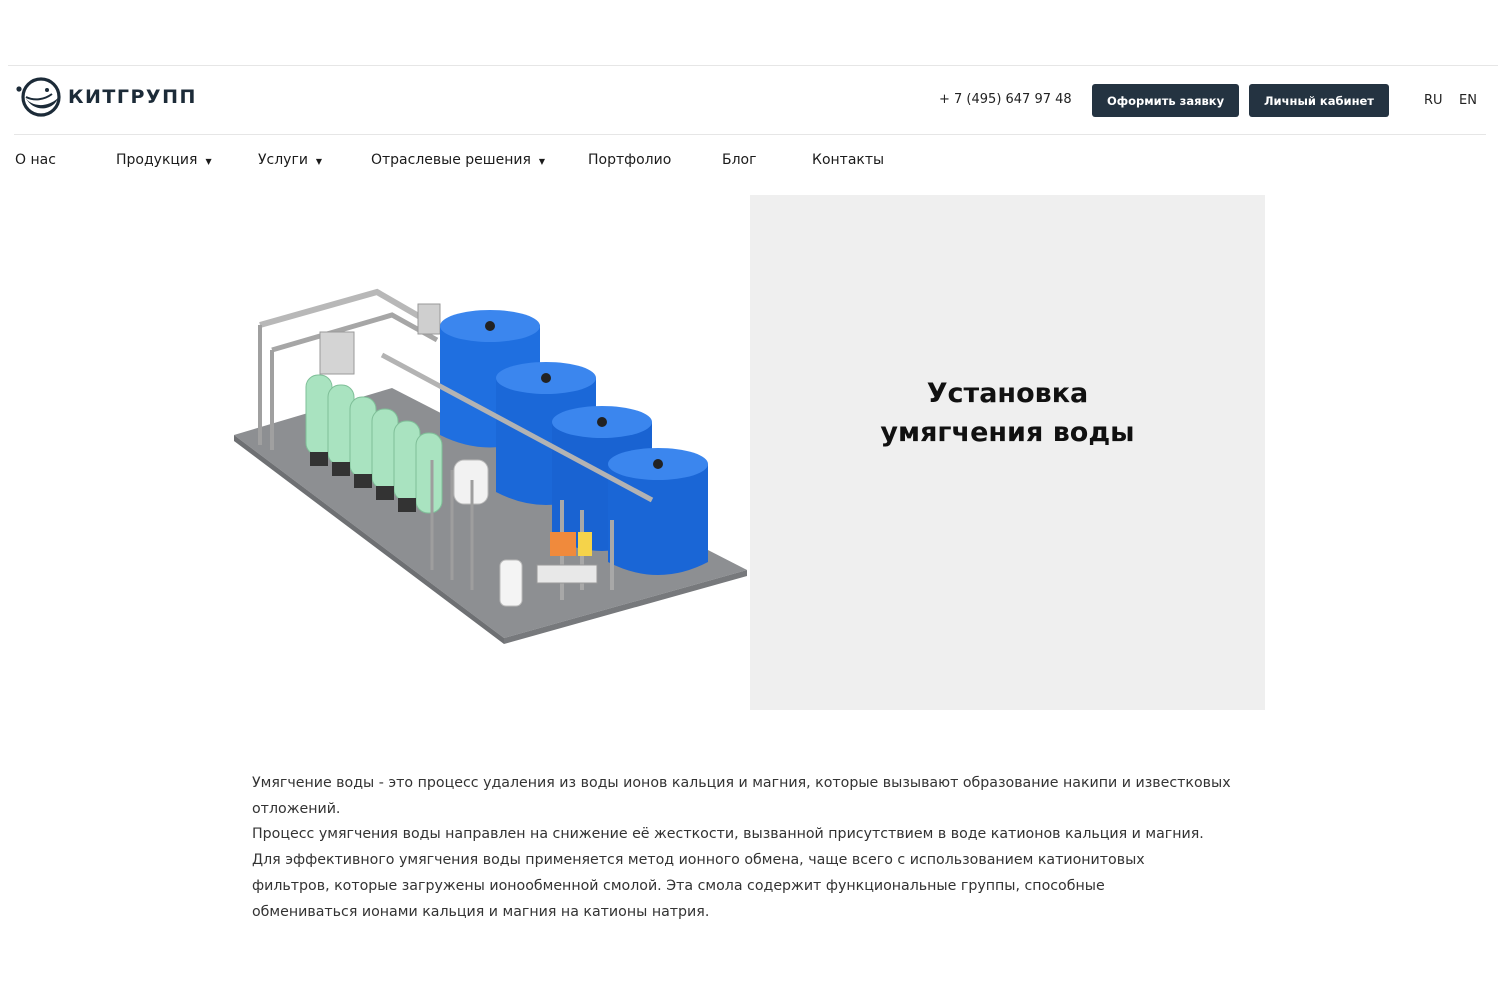  What do you see at coordinates (1468, 100) in the screenshot?
I see `lang-en: EN` at bounding box center [1468, 100].